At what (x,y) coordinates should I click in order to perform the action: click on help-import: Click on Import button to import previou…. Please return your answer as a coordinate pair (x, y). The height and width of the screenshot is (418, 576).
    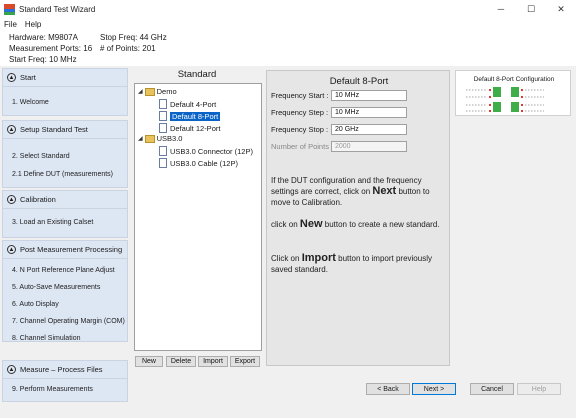
    Looking at the image, I should click on (351, 263).